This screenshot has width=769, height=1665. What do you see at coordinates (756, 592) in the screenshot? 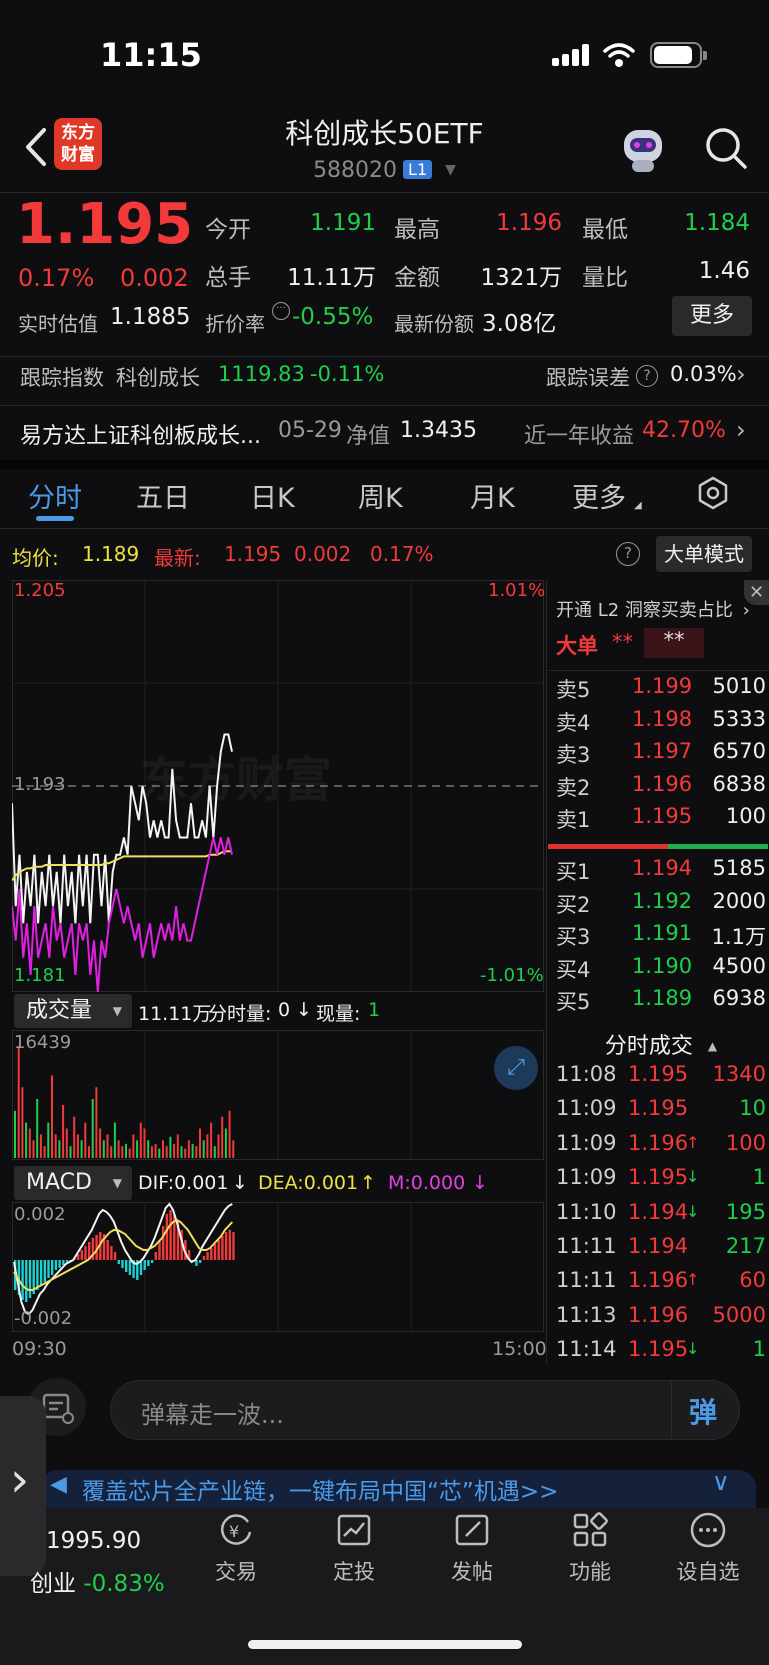
I see `close-icon: ✕` at bounding box center [756, 592].